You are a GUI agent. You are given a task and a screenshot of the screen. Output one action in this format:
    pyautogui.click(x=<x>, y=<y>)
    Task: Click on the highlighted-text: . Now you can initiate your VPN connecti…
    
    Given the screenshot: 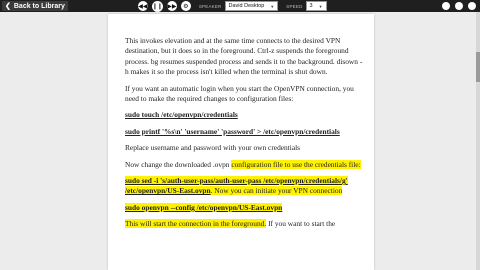 What is the action you would take?
    pyautogui.click(x=276, y=191)
    